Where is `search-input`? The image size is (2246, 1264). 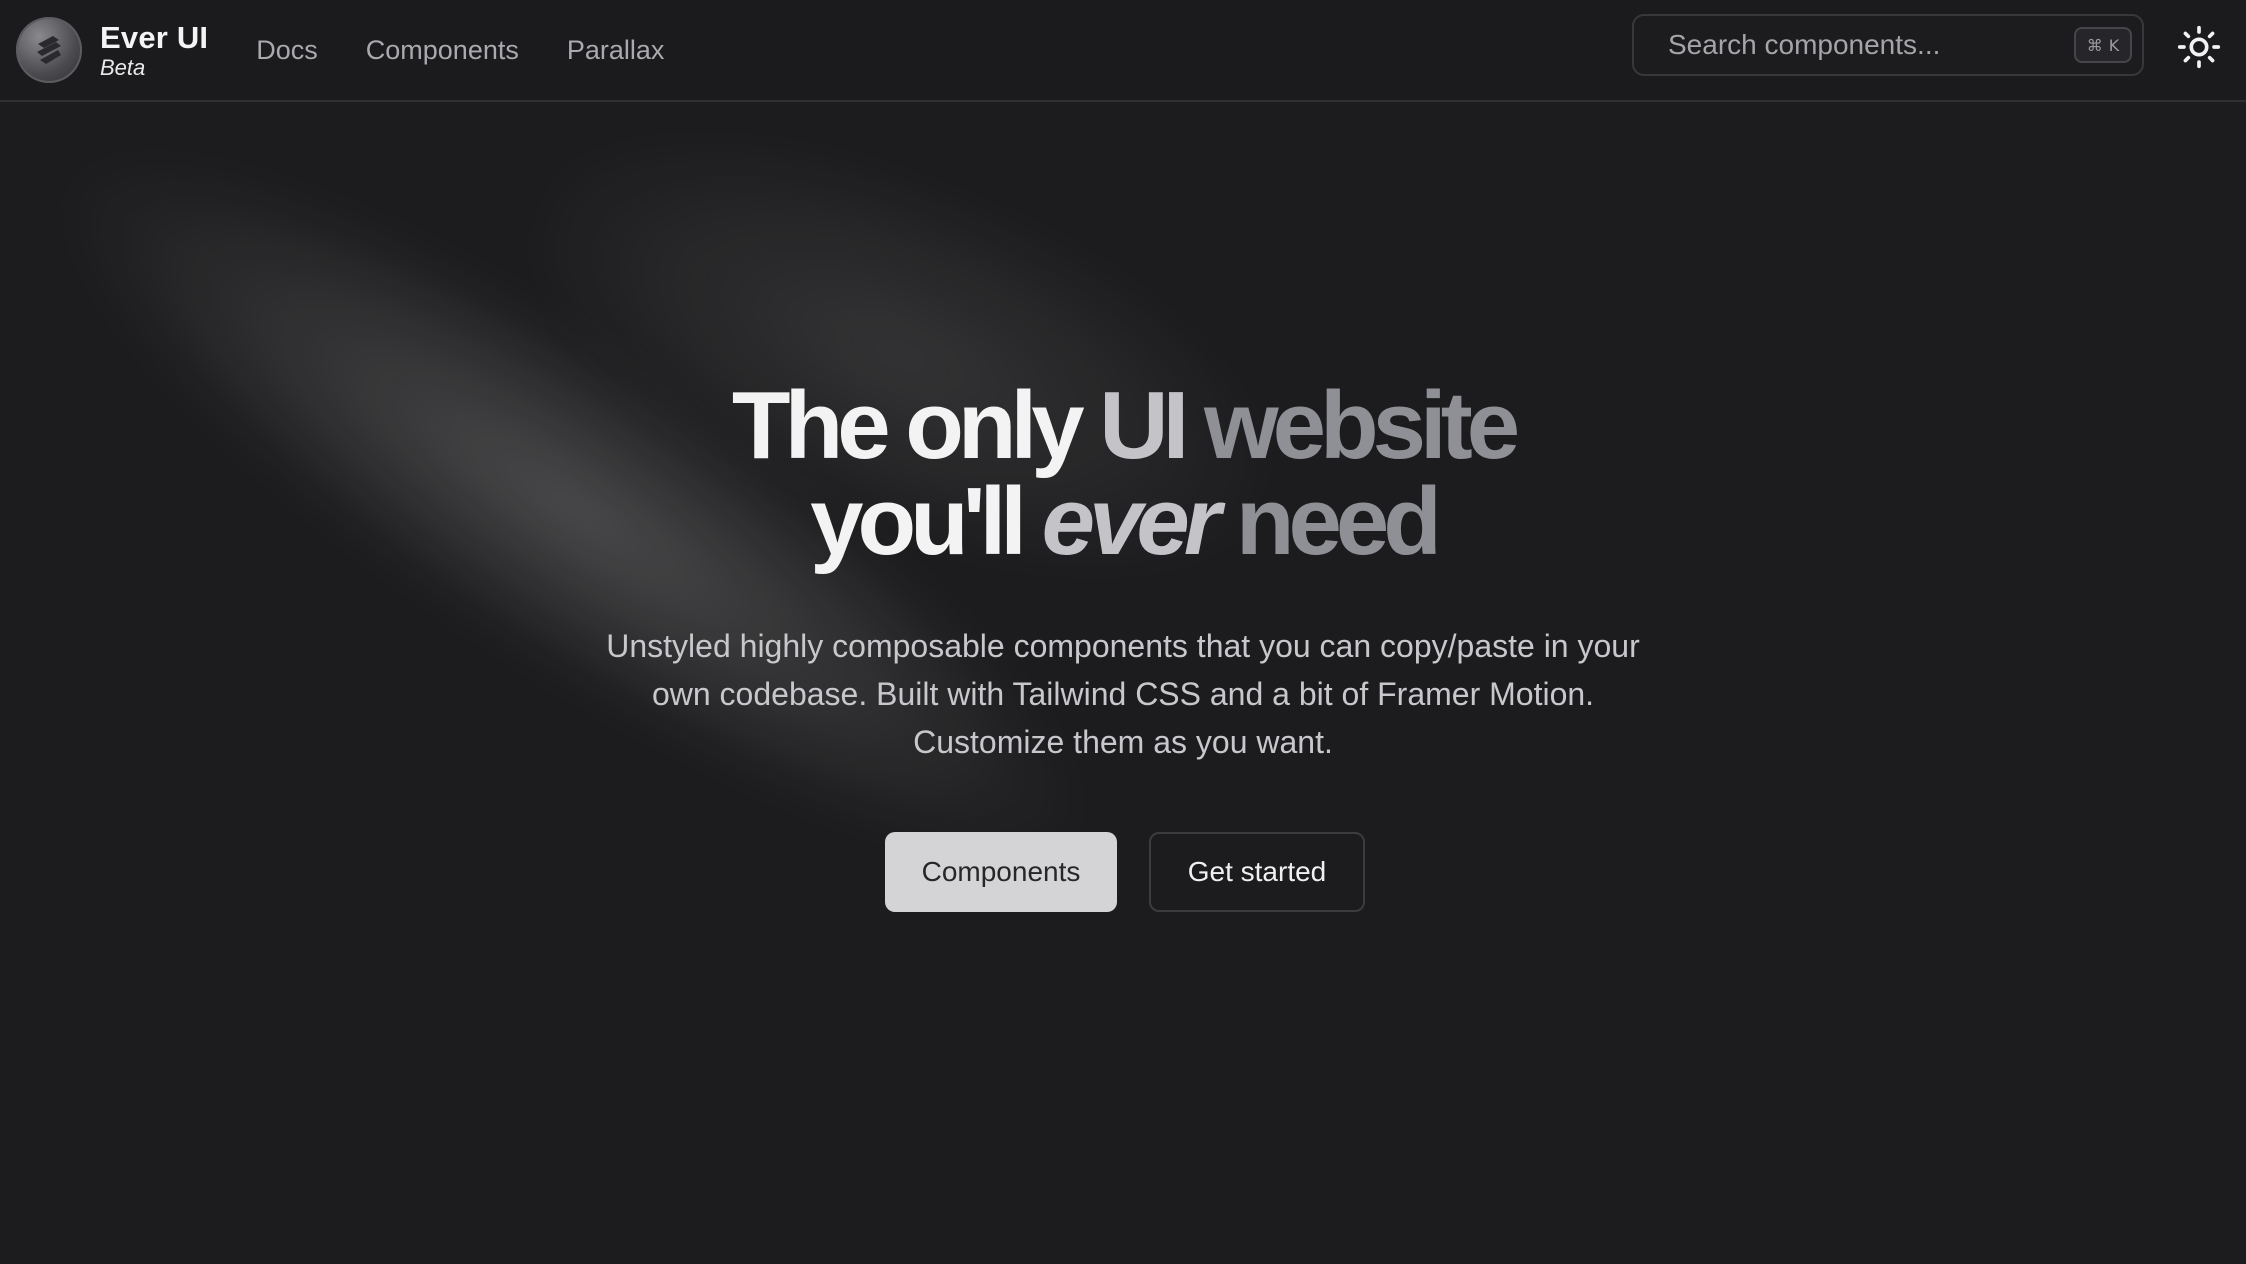 search-input is located at coordinates (1858, 45).